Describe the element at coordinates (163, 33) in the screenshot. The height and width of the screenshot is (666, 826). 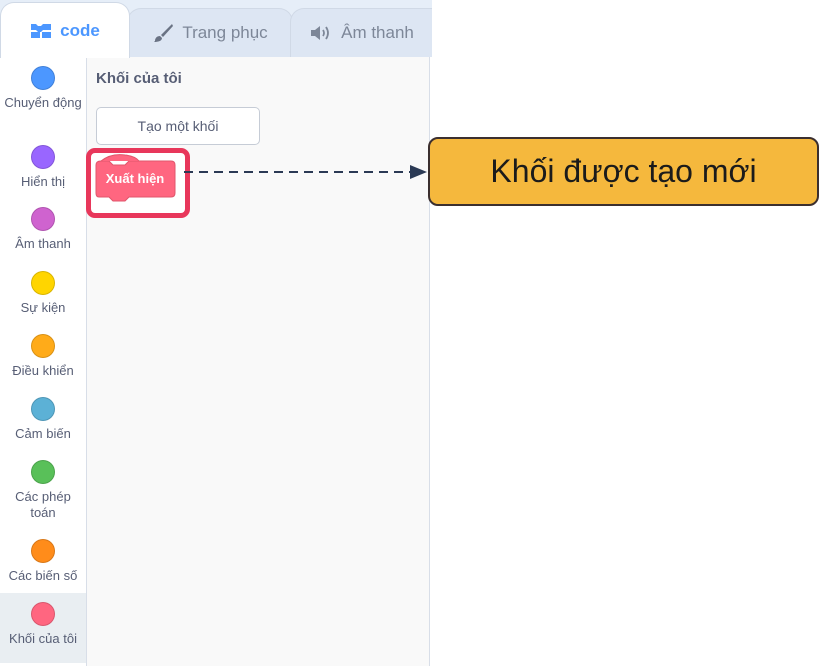
I see `paintbrush-icon` at that location.